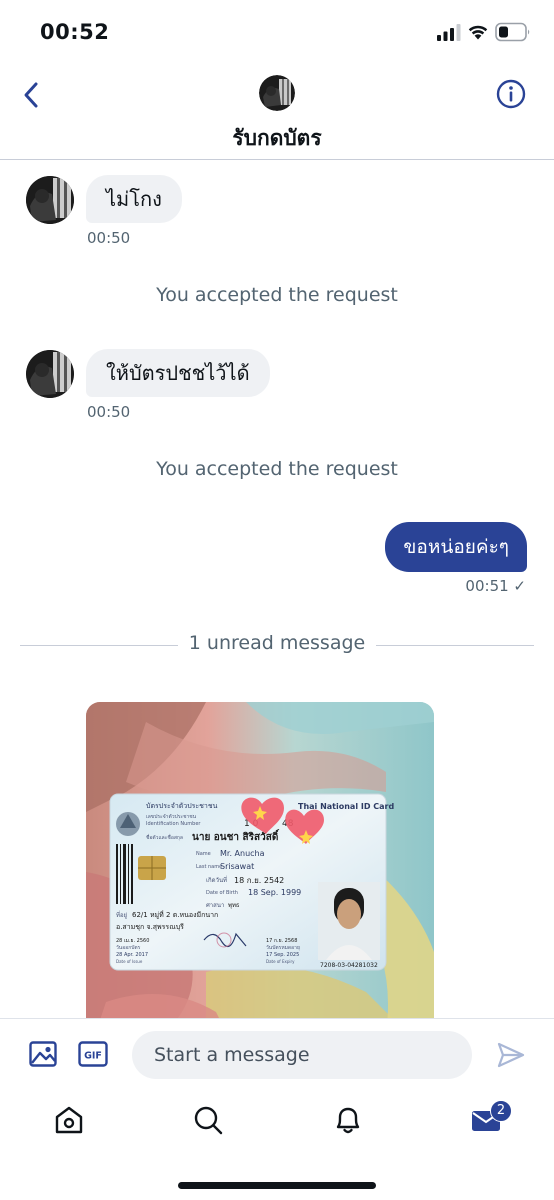  What do you see at coordinates (121, 915) in the screenshot?
I see `card-address-label: ที่อยู่` at bounding box center [121, 915].